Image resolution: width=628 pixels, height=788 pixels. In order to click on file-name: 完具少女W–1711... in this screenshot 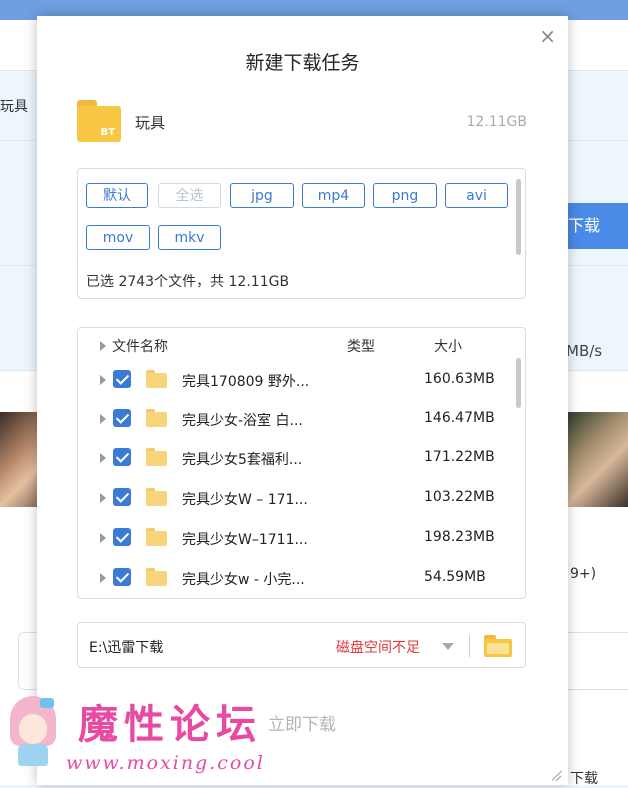, I will do `click(245, 540)`.